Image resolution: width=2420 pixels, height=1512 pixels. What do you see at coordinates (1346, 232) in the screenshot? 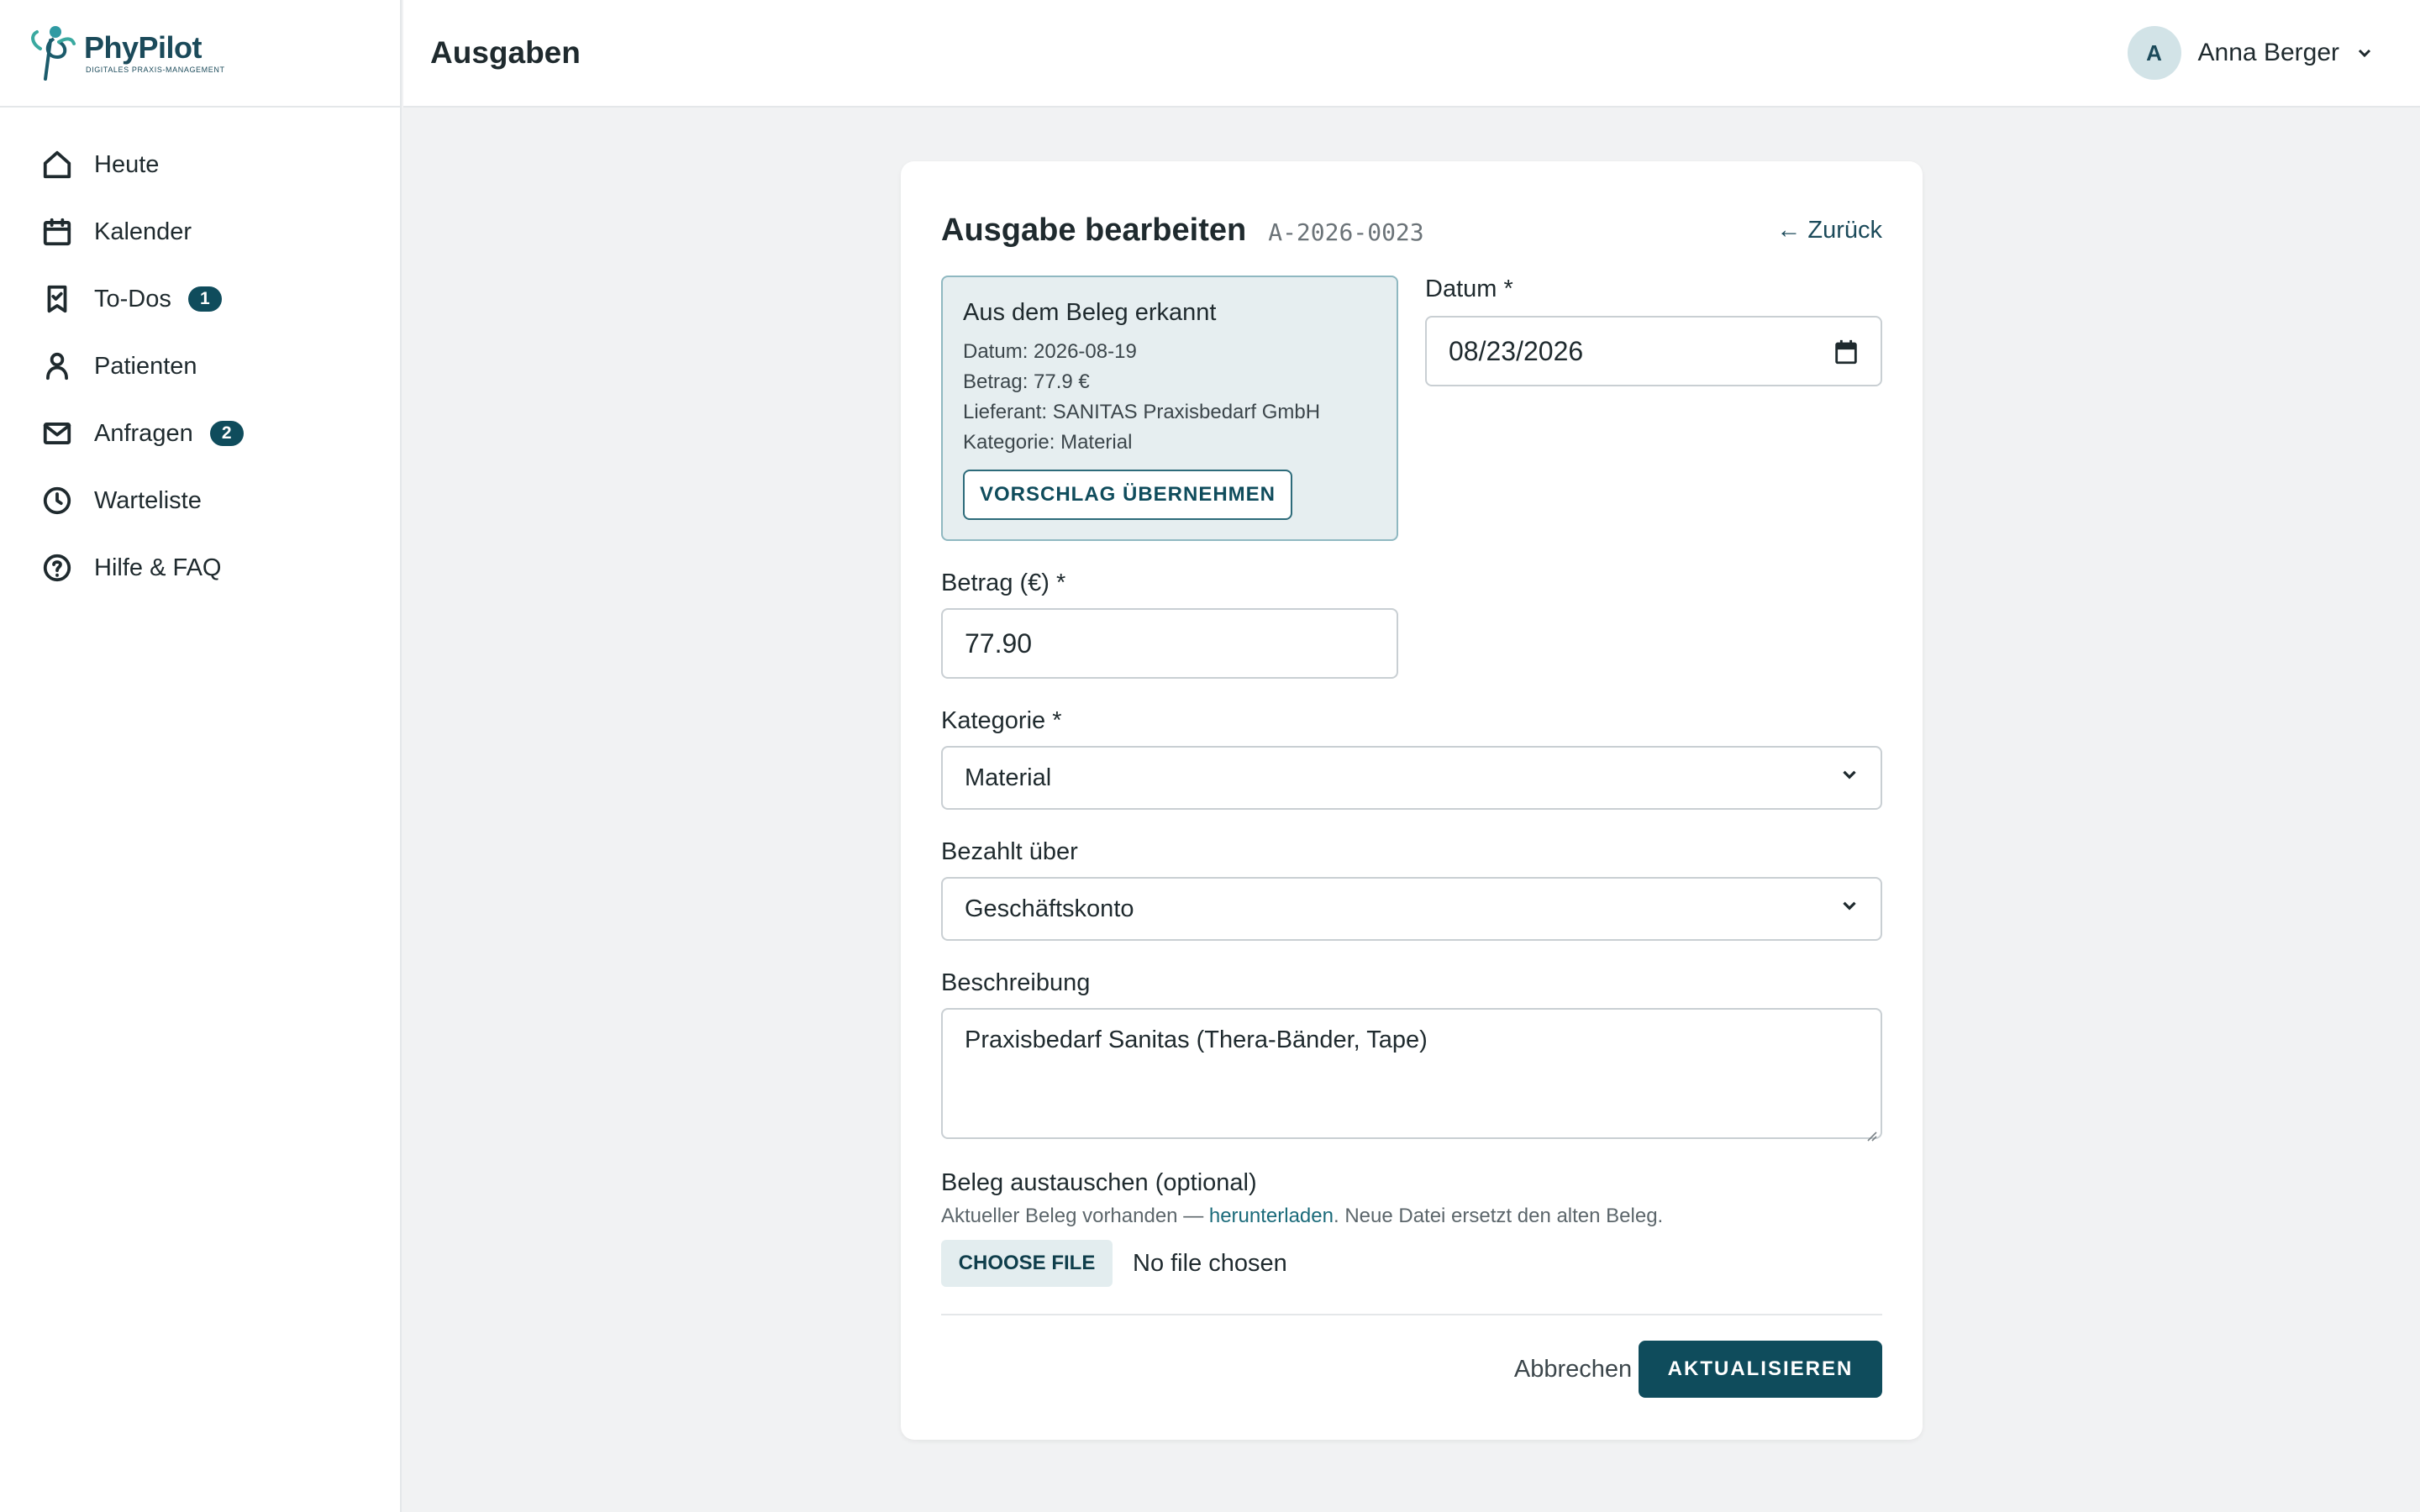
I see `expense-id: A-2026-0023` at bounding box center [1346, 232].